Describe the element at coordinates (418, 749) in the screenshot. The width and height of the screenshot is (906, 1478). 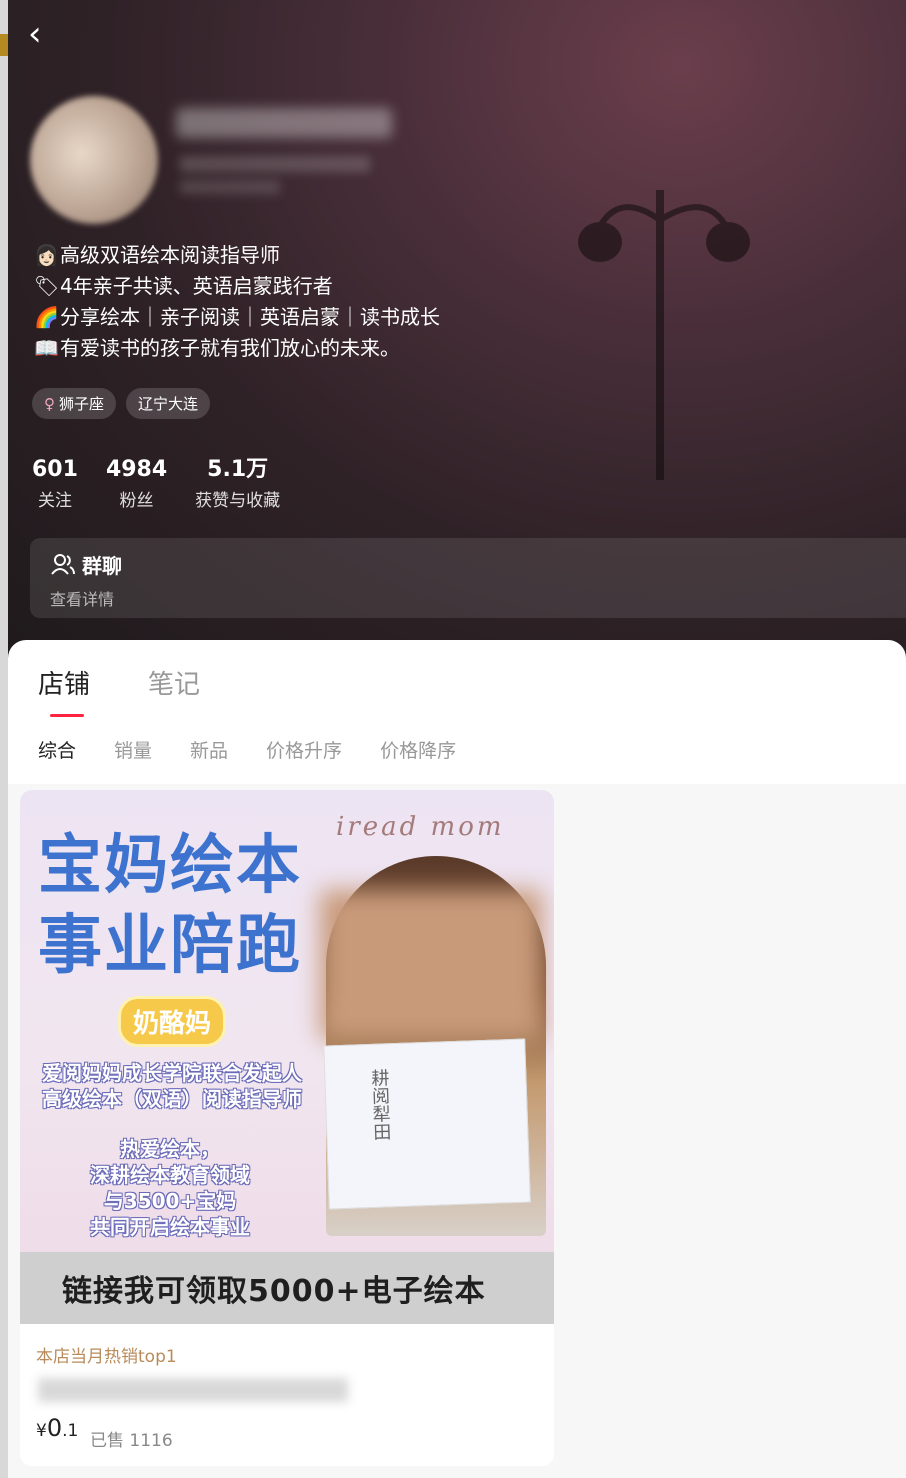
I see `sort-price-desc: 价格降序` at that location.